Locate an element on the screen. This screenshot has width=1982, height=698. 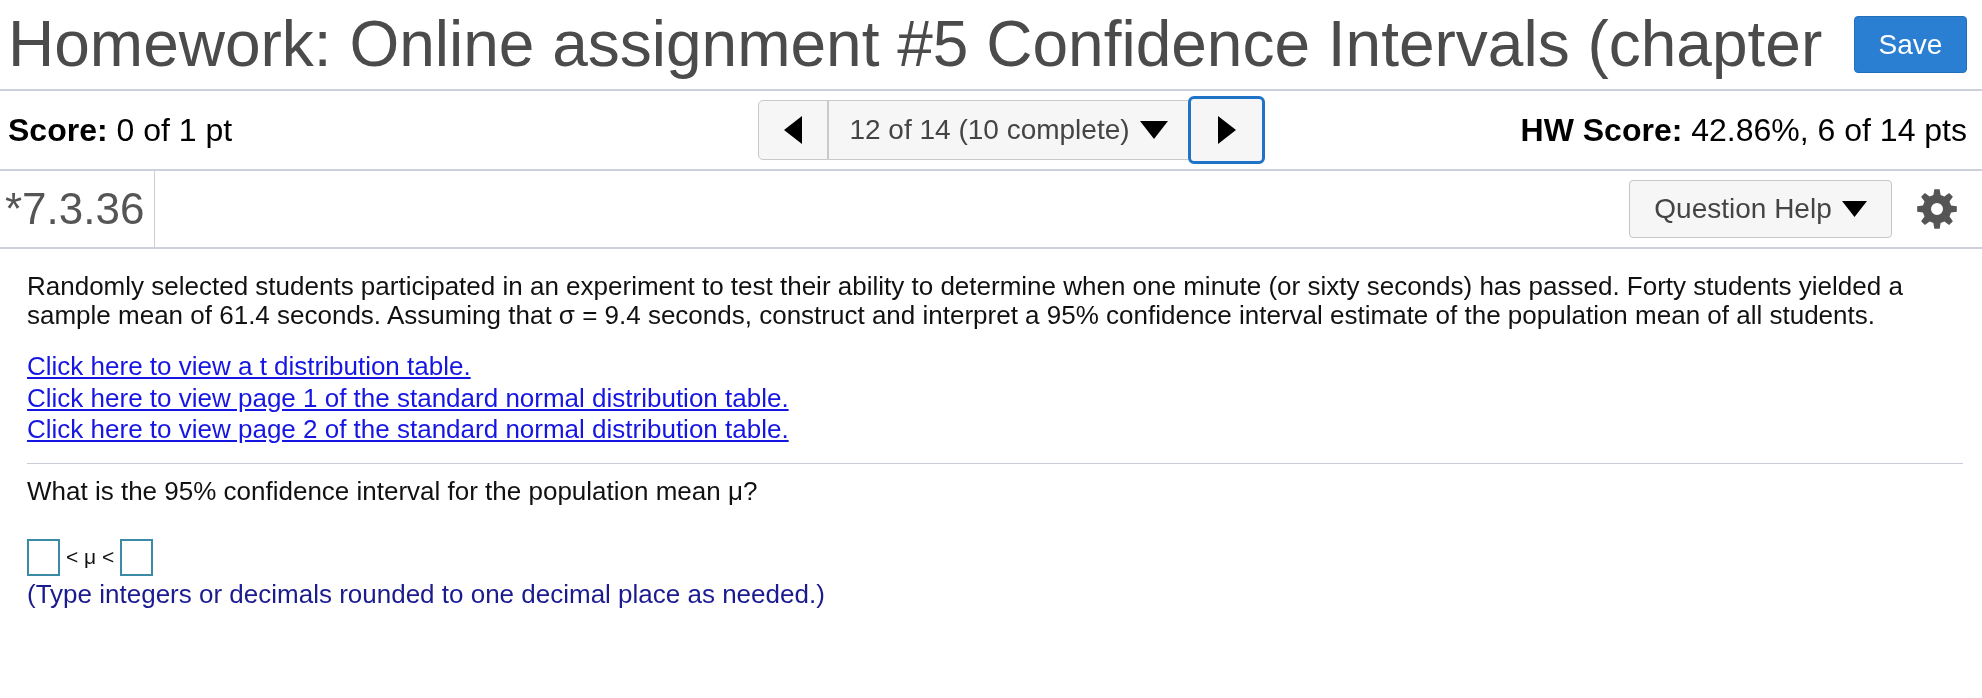
previous-button is located at coordinates (793, 130).